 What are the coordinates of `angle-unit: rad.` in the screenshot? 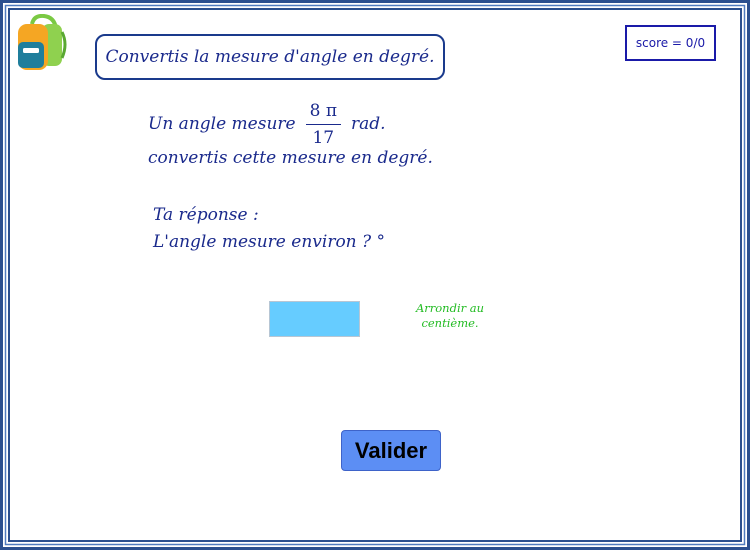 It's located at (368, 124).